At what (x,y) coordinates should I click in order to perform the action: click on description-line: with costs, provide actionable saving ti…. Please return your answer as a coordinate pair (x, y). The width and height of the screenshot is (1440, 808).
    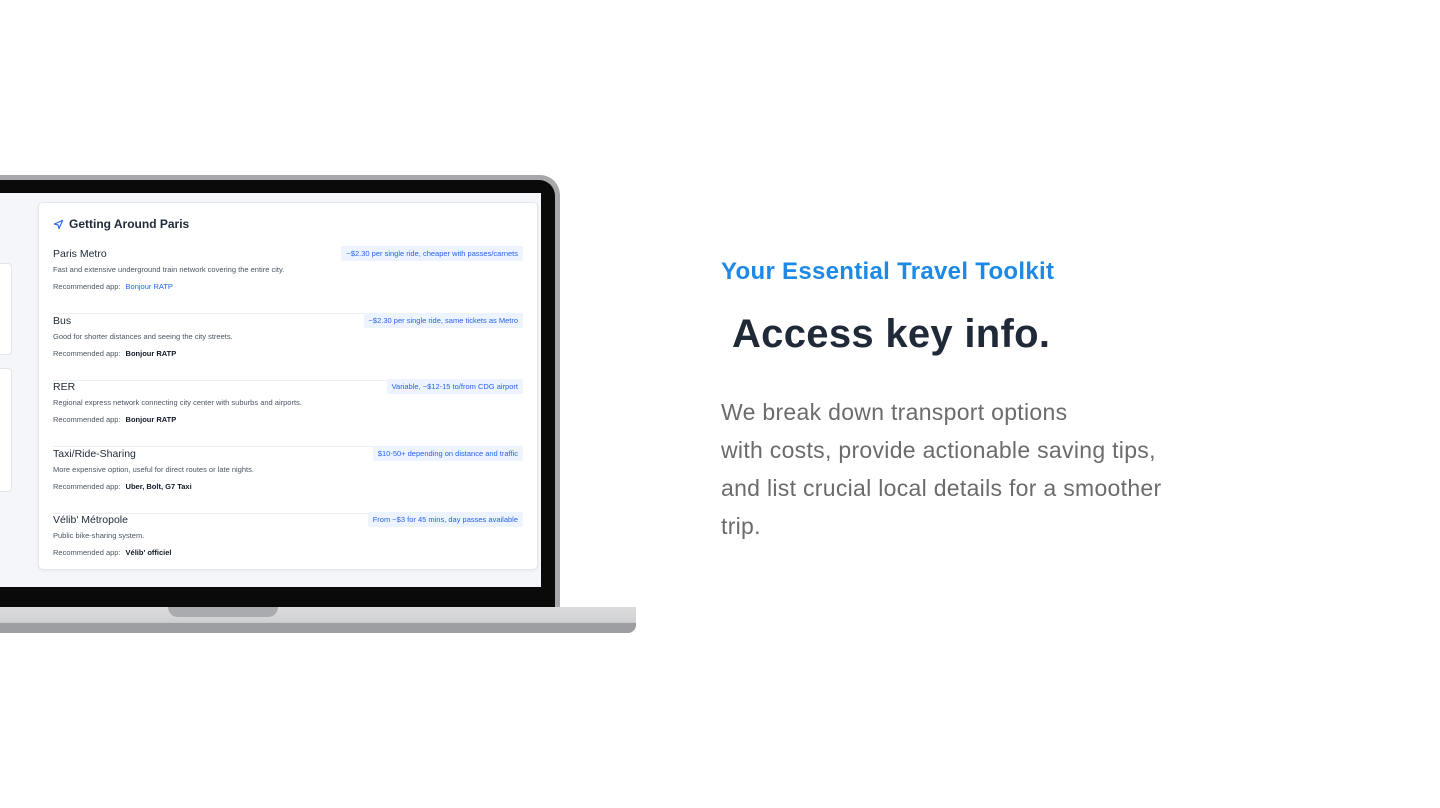
    Looking at the image, I should click on (938, 450).